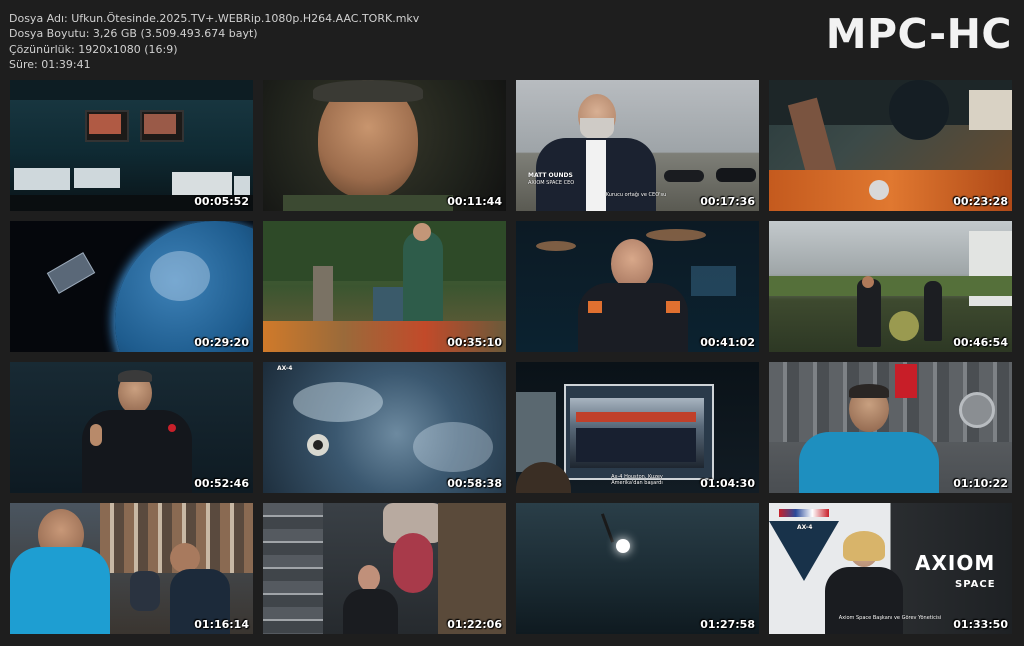  I want to click on timestamp: 00:05:52, so click(221, 201).